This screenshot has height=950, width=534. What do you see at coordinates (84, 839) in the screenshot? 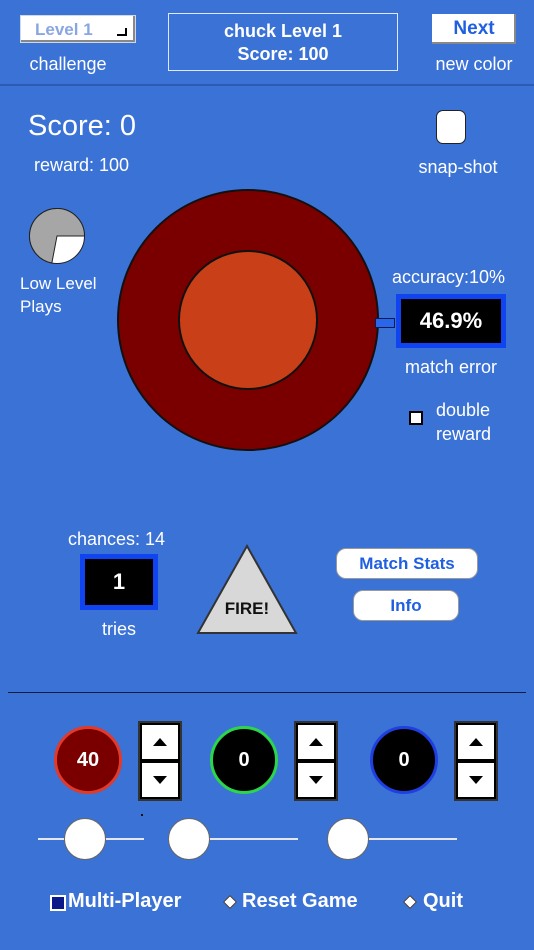
I see `red-slider-knob` at bounding box center [84, 839].